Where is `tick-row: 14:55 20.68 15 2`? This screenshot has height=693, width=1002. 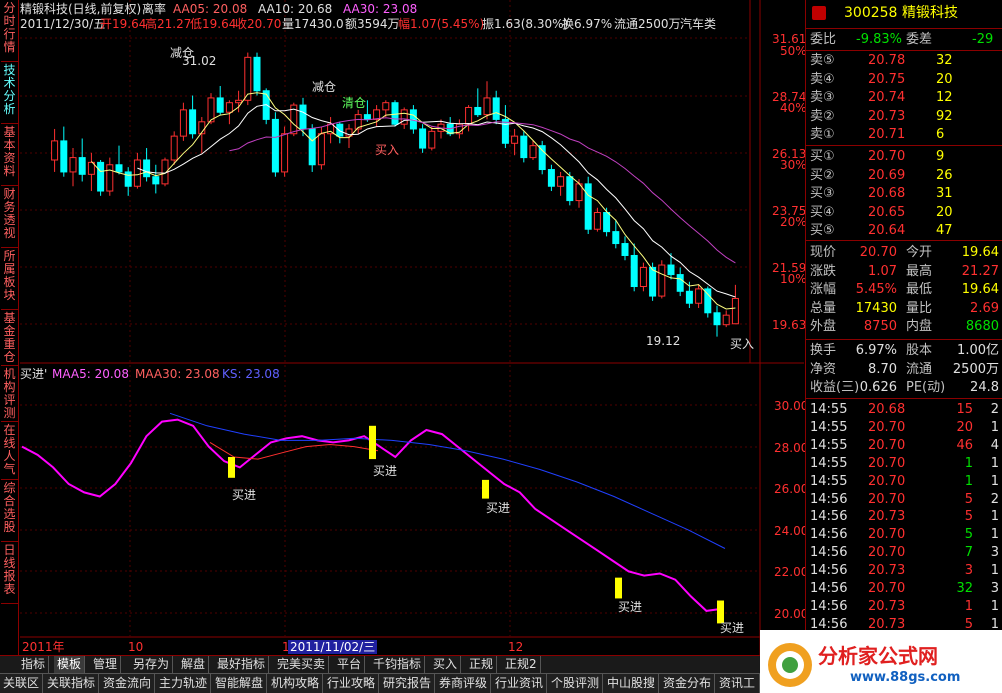
tick-row: 14:55 20.68 15 2 is located at coordinates (904, 409).